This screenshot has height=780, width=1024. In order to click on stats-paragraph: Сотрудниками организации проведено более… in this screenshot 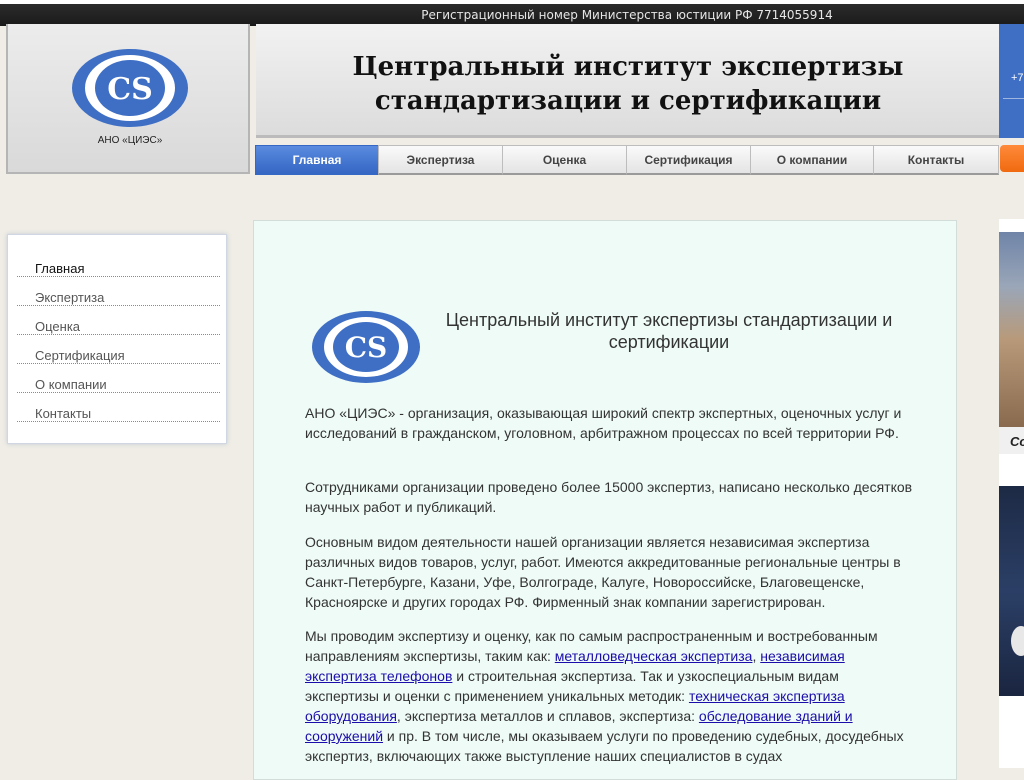, I will do `click(609, 497)`.